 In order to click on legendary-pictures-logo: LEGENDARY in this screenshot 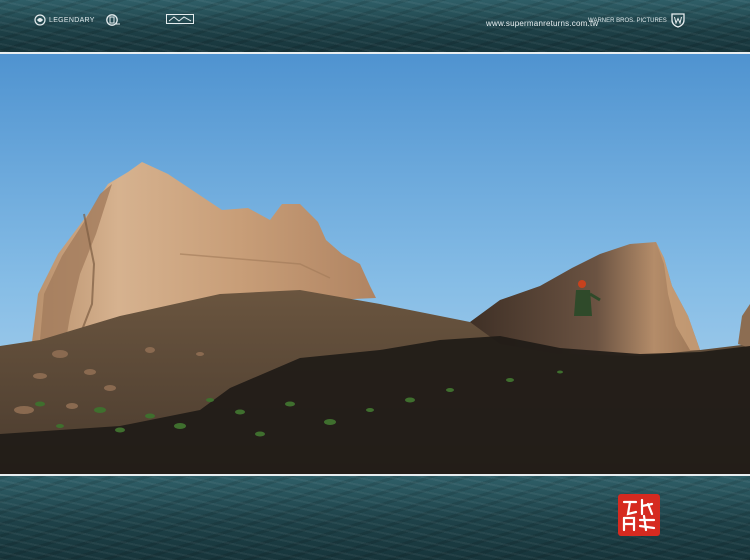, I will do `click(64, 20)`.